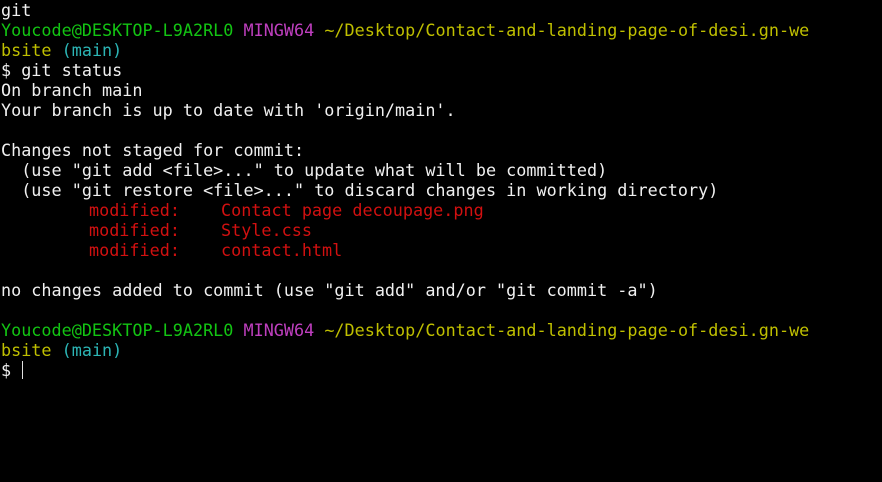 The image size is (882, 482). I want to click on output-line-git: git, so click(16, 10).